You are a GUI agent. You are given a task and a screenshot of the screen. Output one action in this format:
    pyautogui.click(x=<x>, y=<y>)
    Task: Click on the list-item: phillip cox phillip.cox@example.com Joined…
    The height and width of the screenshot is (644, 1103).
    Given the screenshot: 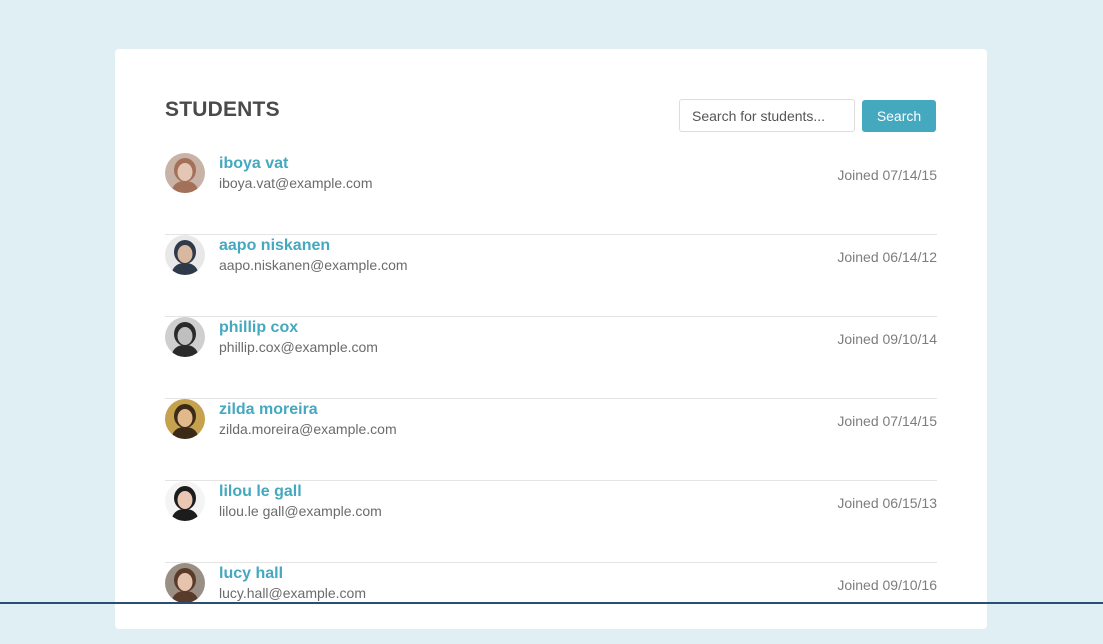 What is the action you would take?
    pyautogui.click(x=551, y=358)
    